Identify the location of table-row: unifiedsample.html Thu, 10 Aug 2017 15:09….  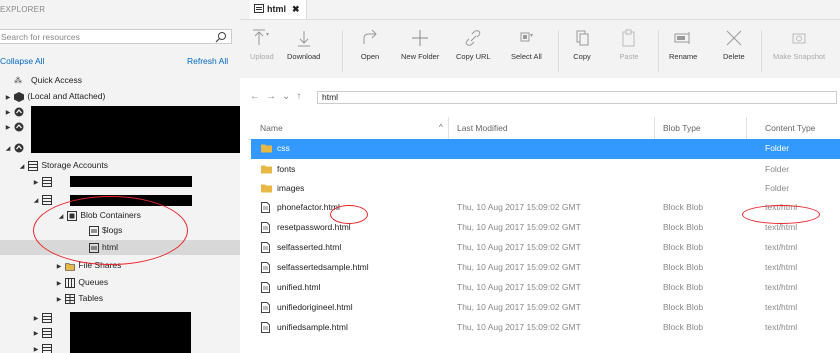
(545, 328).